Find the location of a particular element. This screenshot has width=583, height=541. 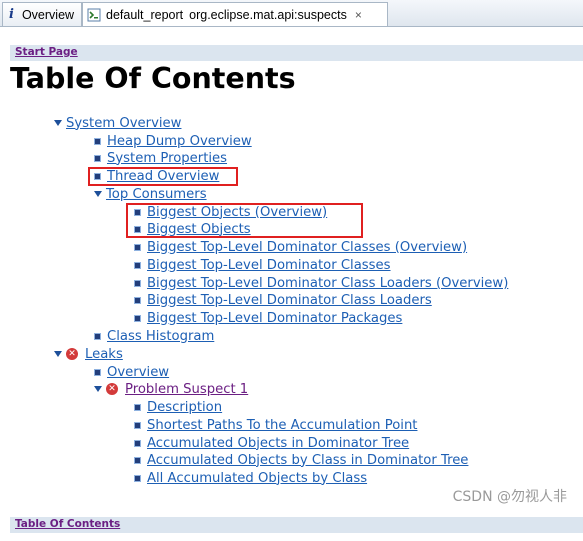

toc-item-description: Description is located at coordinates (178, 407).